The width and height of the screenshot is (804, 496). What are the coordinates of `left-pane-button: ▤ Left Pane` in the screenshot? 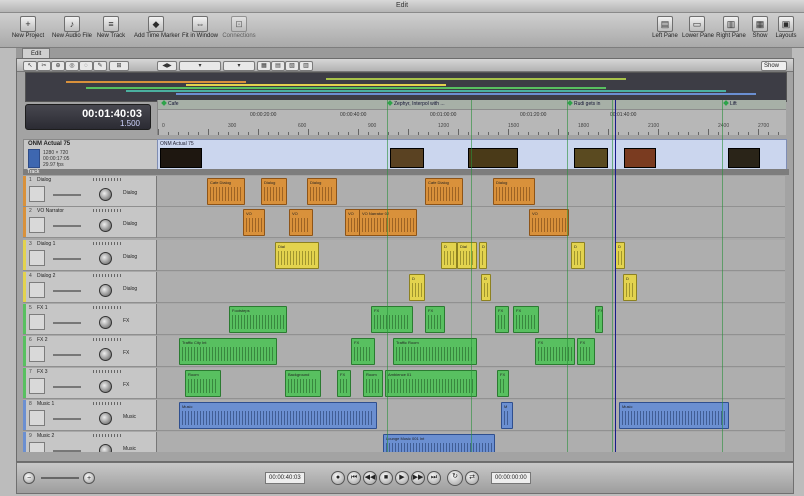 It's located at (665, 31).